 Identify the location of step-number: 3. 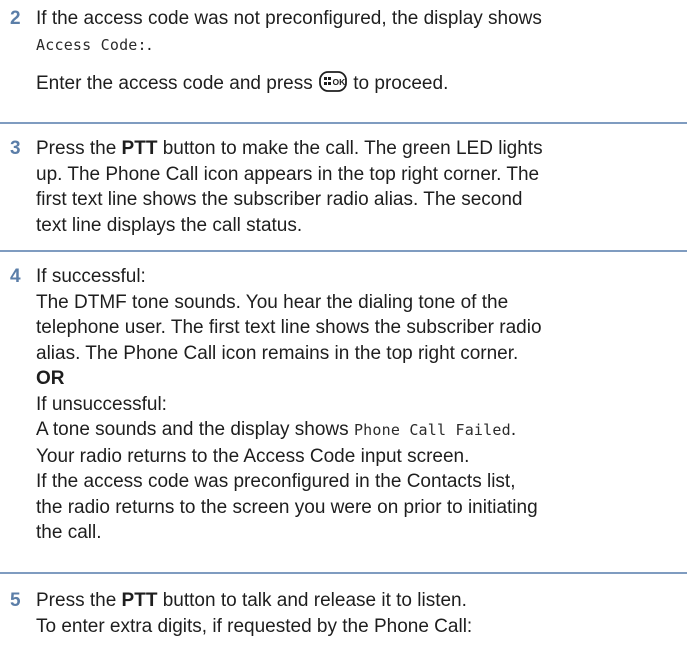
(15, 148).